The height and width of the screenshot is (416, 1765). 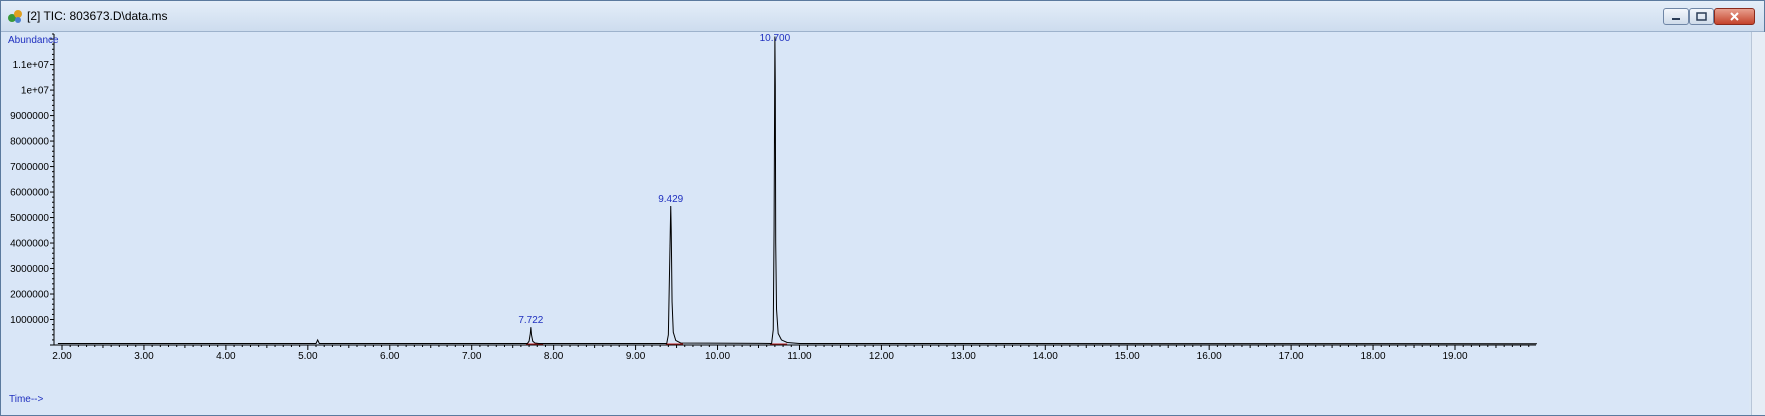 I want to click on x-tick-label: 4.00, so click(x=226, y=356).